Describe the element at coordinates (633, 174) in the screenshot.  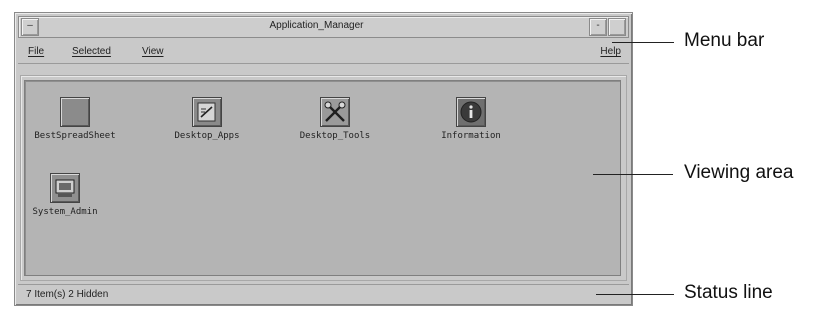
I see `viewing-area-leader-line` at that location.